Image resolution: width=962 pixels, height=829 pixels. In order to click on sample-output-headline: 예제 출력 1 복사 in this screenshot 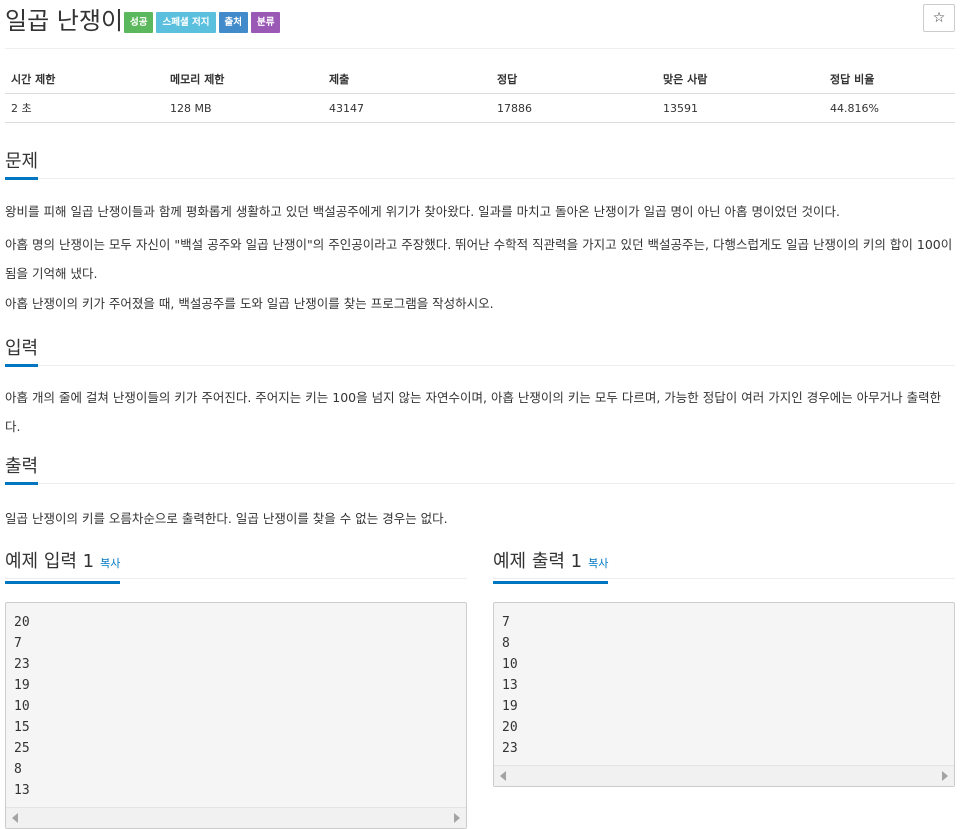, I will do `click(724, 564)`.